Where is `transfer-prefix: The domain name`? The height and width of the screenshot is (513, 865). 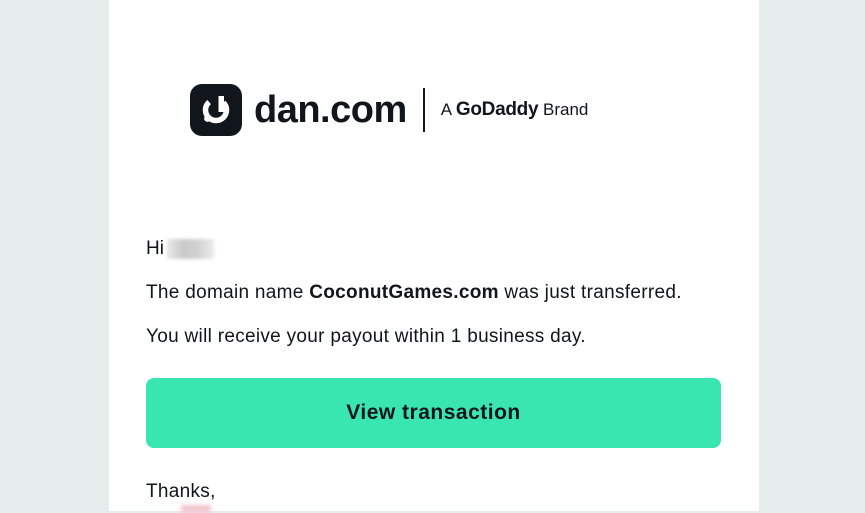
transfer-prefix: The domain name is located at coordinates (225, 292).